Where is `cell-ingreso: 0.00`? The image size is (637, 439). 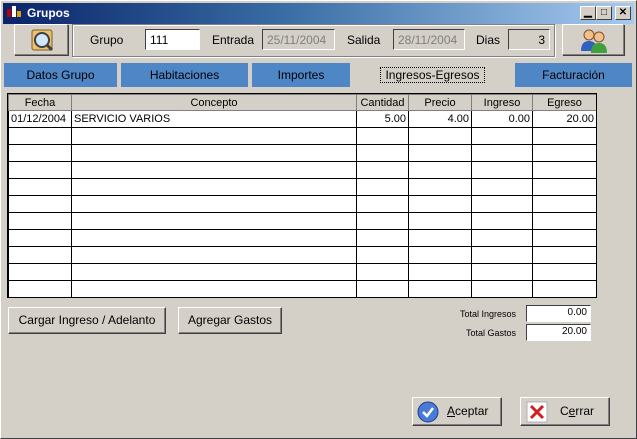
cell-ingreso: 0.00 is located at coordinates (502, 119).